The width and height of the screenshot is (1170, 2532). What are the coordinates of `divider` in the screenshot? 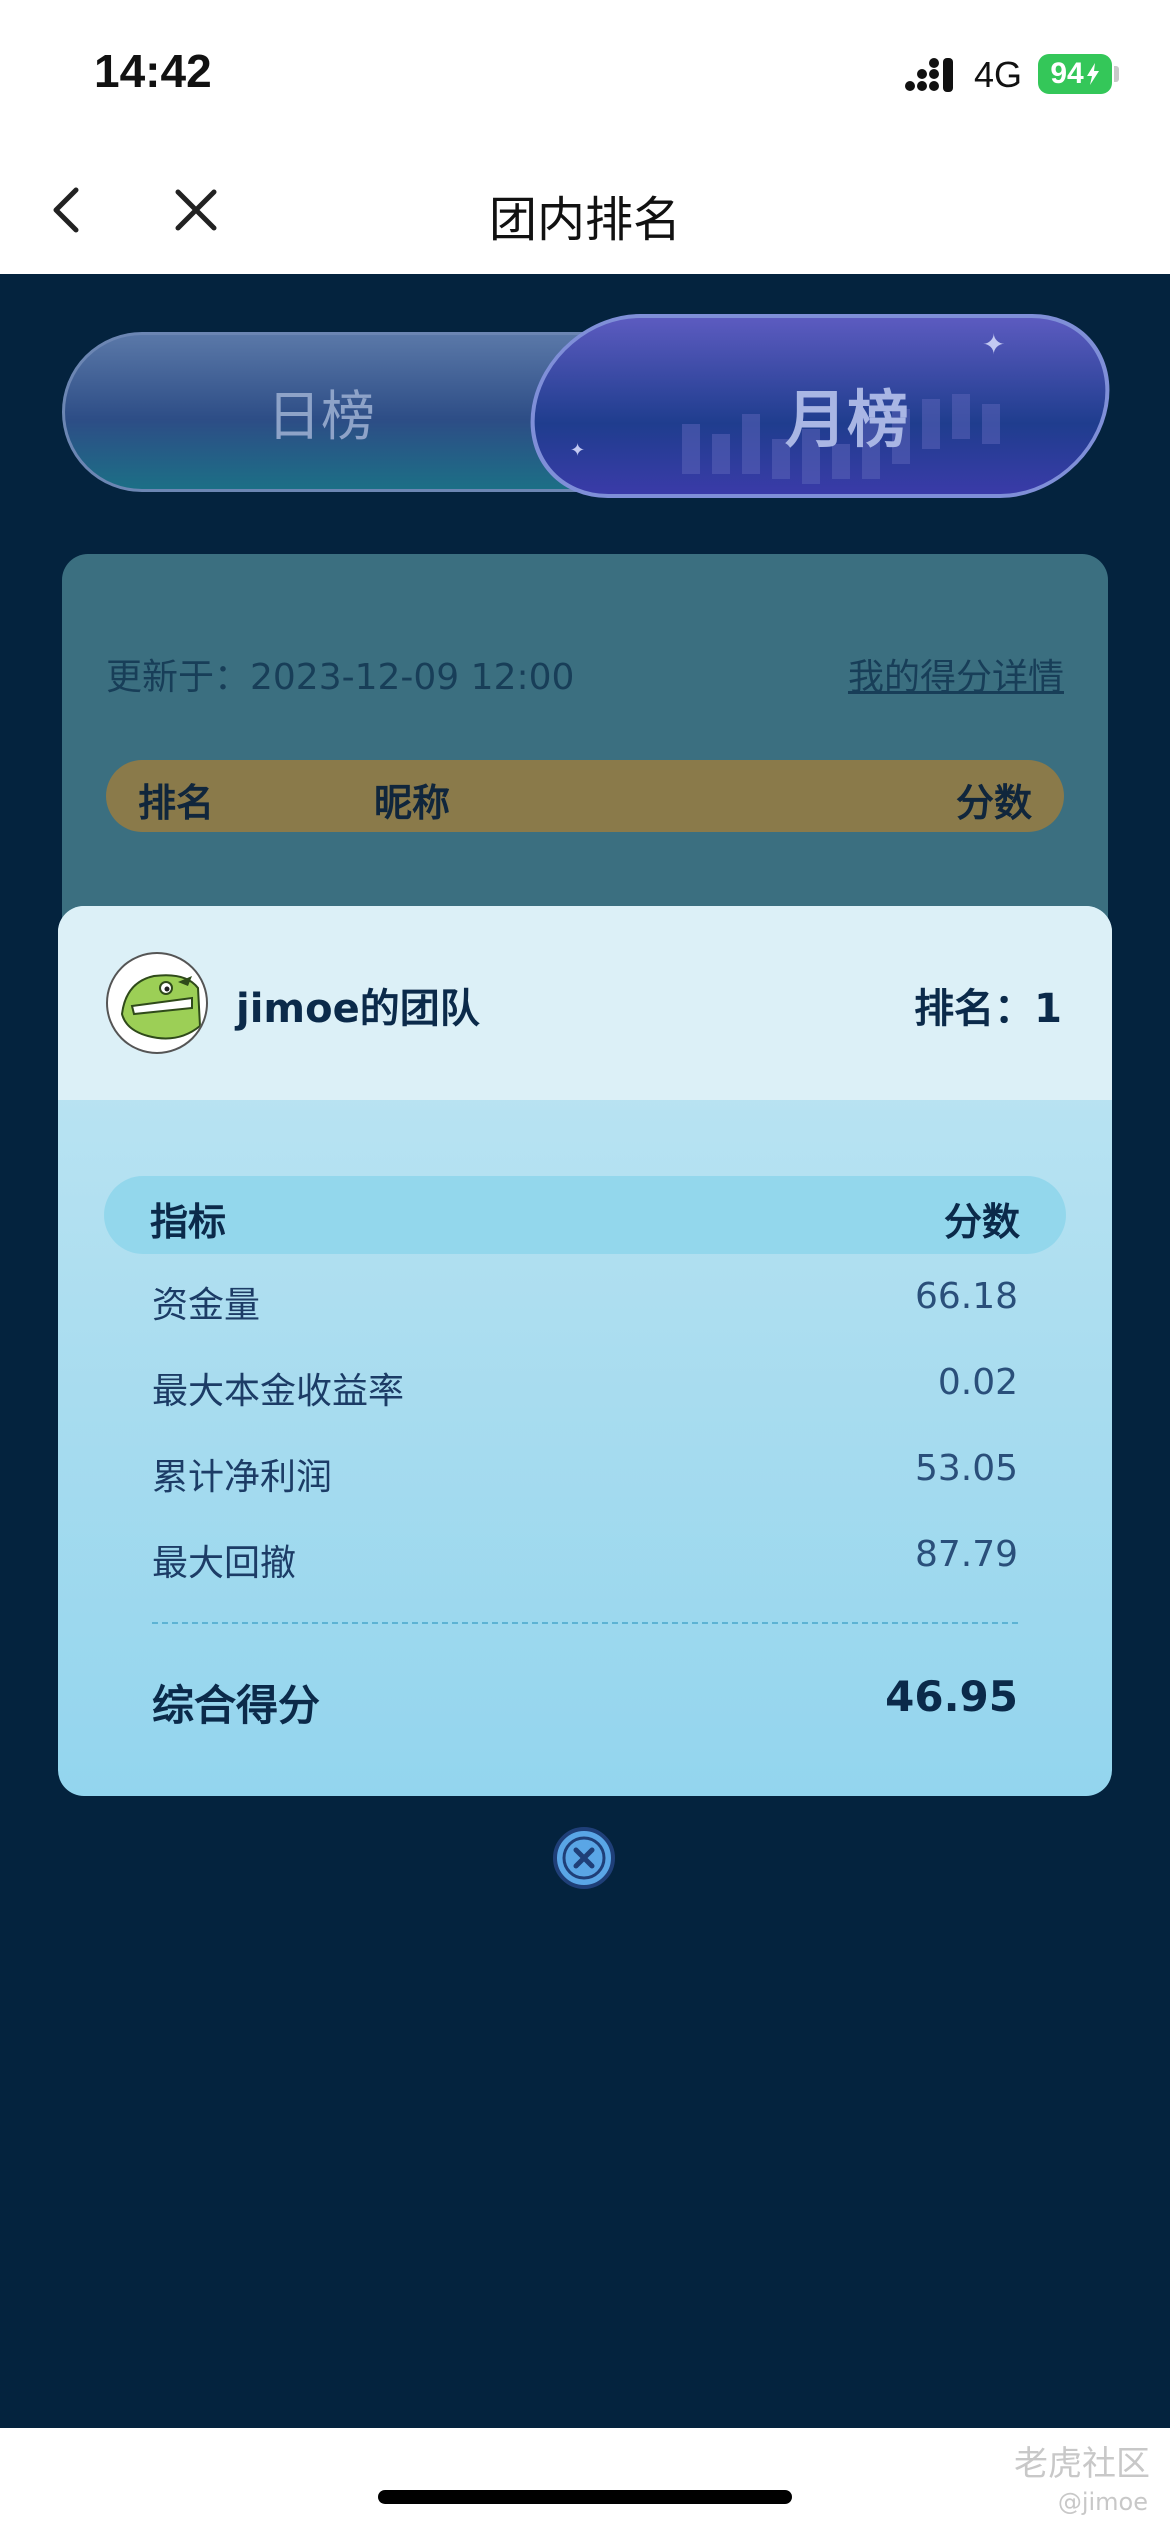 It's located at (585, 1623).